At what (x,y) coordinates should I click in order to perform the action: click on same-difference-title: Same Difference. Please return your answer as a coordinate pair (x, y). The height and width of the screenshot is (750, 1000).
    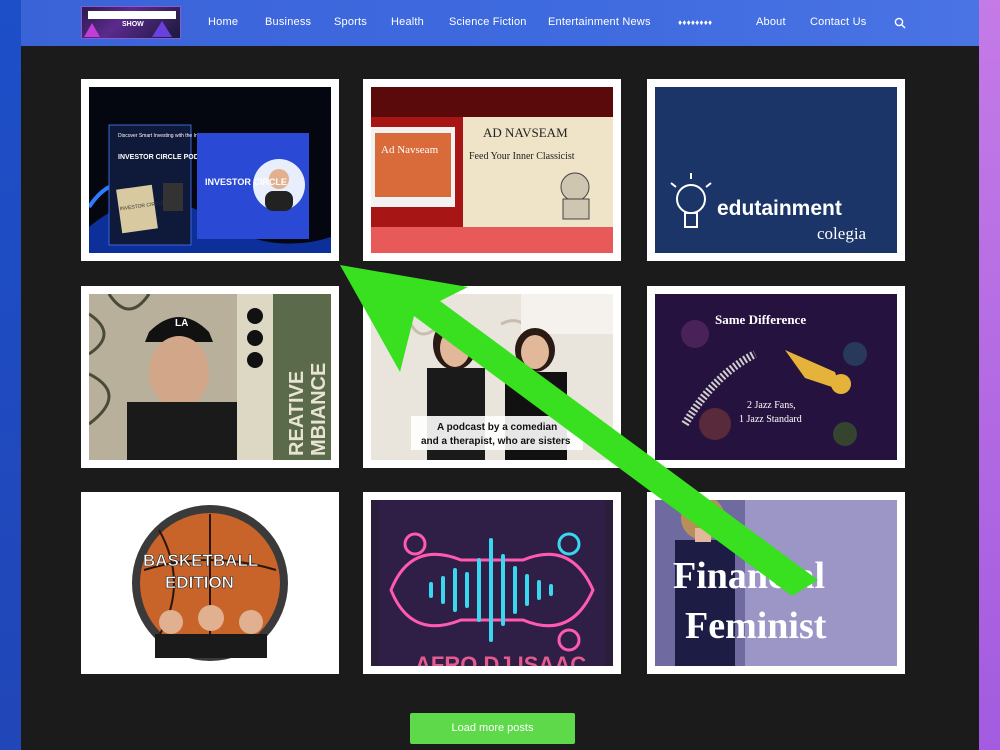
    Looking at the image, I should click on (760, 319).